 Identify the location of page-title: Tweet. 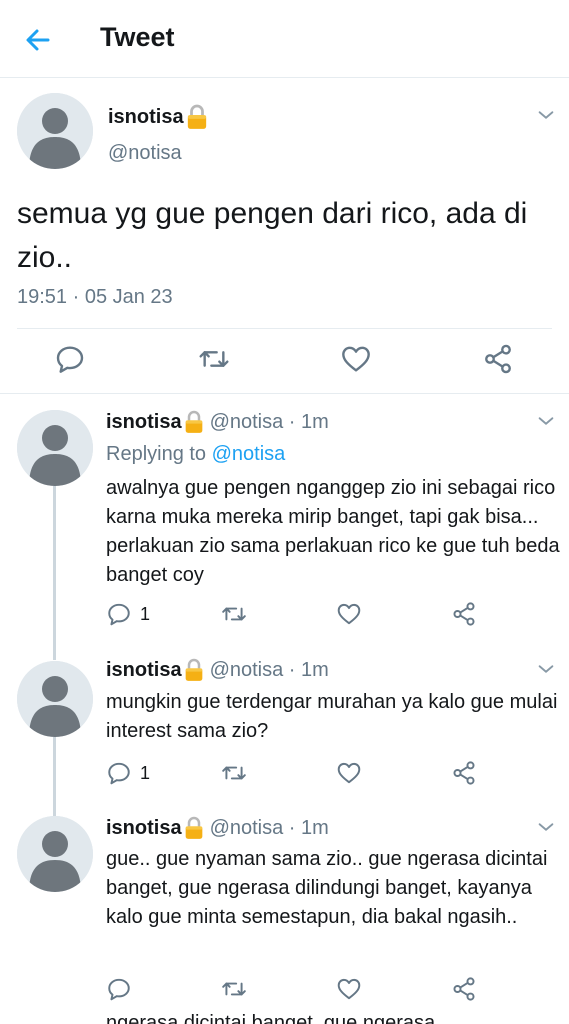
(137, 37).